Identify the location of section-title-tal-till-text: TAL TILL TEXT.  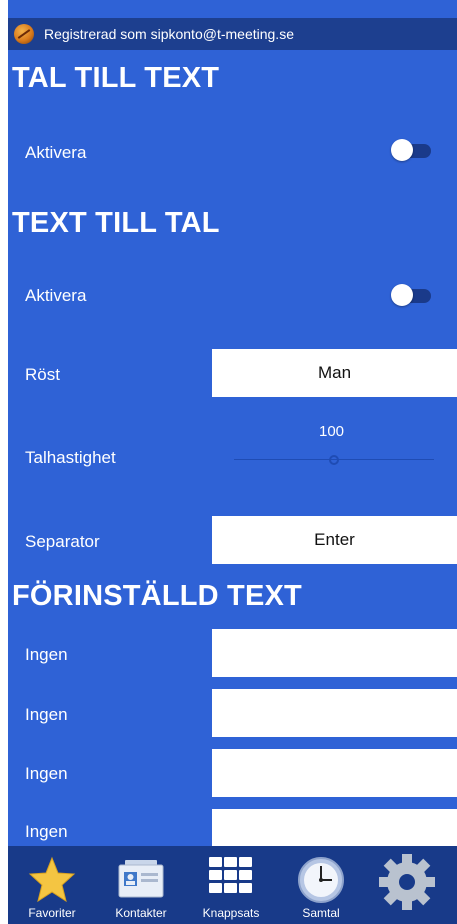
(116, 78).